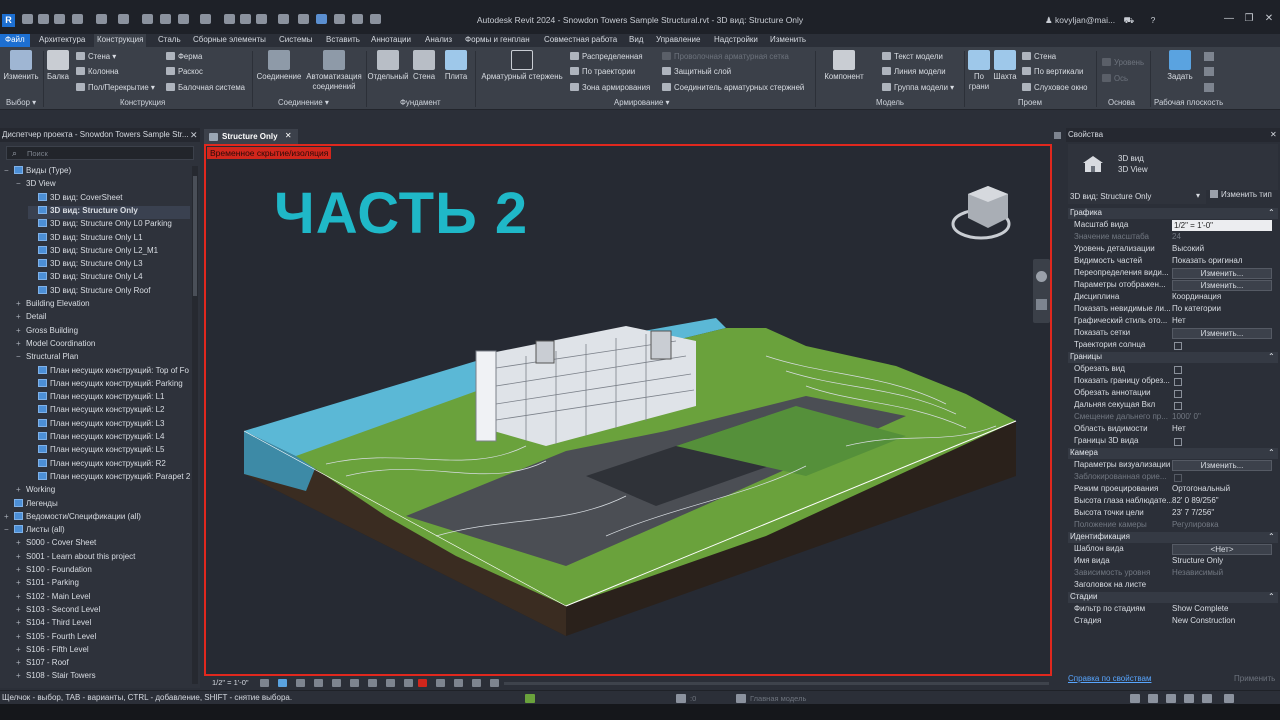 The width and height of the screenshot is (1280, 720). I want to click on property-value: 82' 0 89/256", so click(1195, 500).